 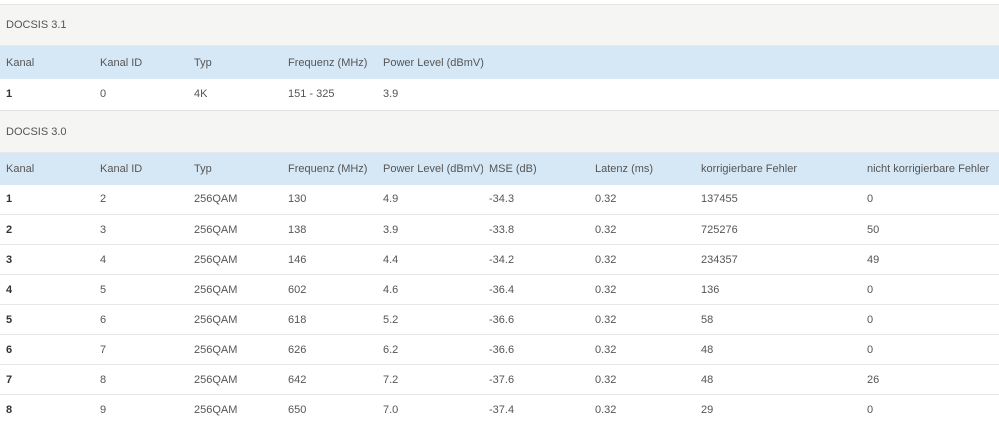 I want to click on cell-kanal: 6, so click(x=9, y=349).